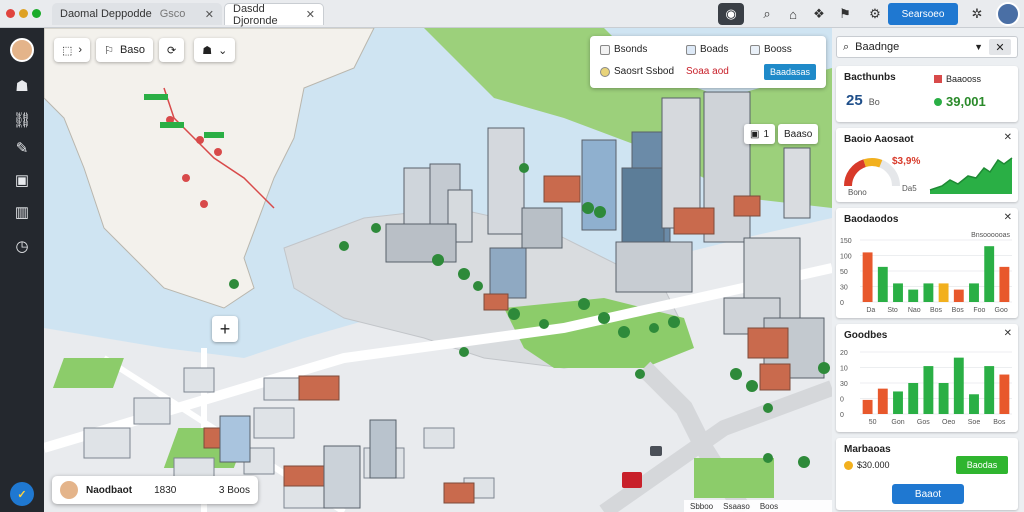 This screenshot has width=1024, height=512. I want to click on x-tick-label: Foo, so click(979, 310).